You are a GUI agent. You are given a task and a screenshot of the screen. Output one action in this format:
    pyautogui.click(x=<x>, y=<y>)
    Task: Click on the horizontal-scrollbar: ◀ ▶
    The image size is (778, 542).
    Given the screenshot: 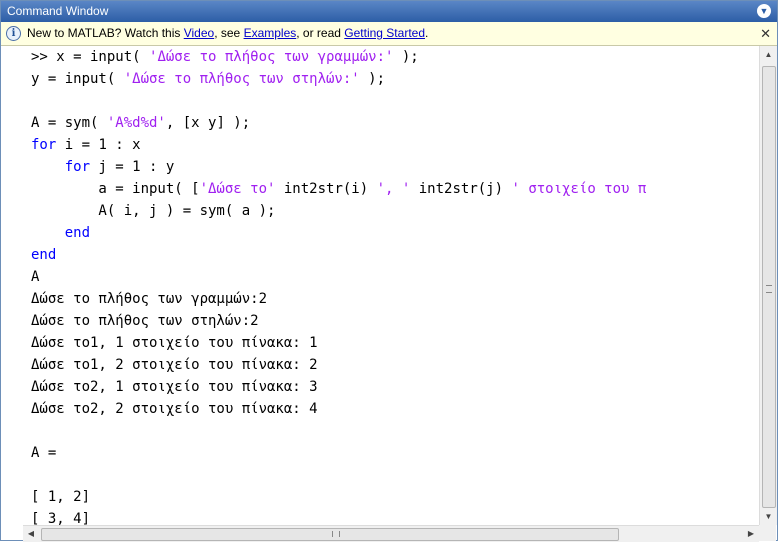 What is the action you would take?
    pyautogui.click(x=391, y=533)
    